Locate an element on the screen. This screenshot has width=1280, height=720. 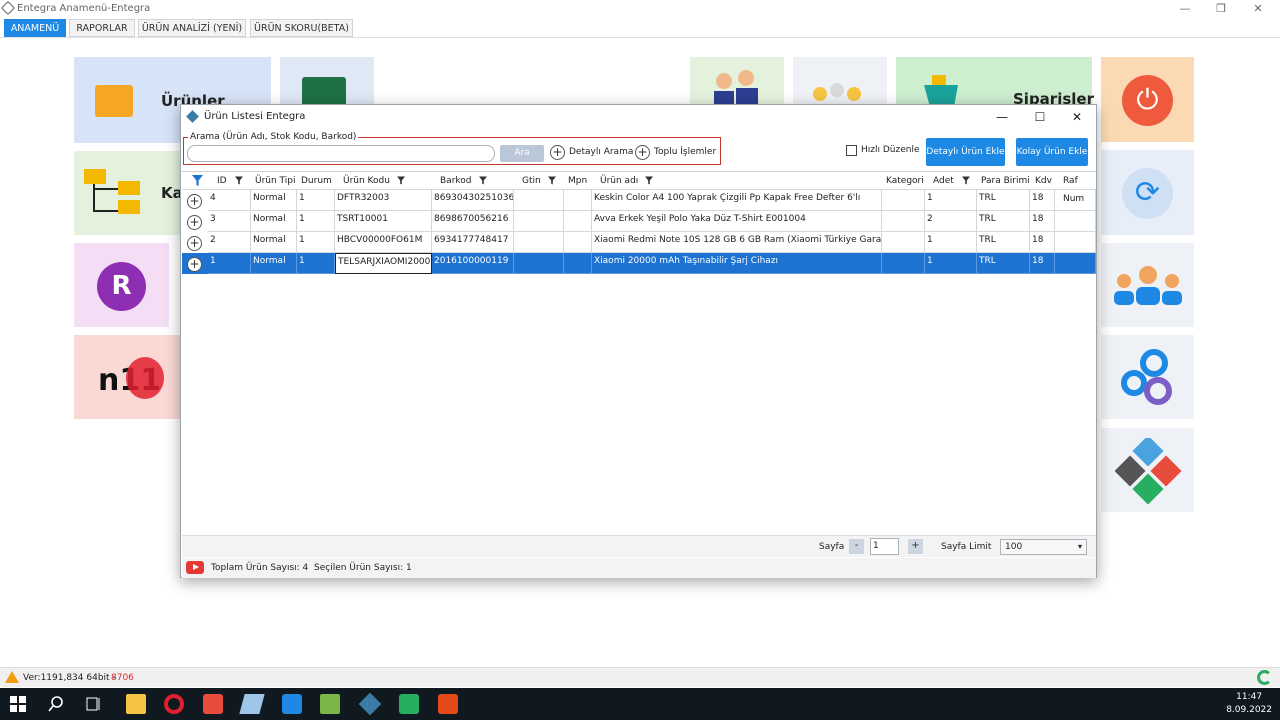
window-close-button: ✕ is located at coordinates (1258, 9).